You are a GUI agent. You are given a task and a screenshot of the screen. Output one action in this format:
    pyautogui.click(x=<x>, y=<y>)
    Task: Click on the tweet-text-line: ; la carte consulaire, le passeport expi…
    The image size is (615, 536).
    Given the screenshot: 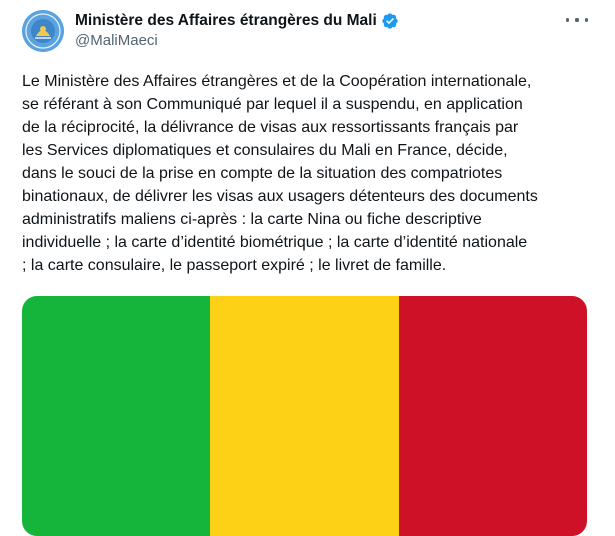 What is the action you would take?
    pyautogui.click(x=234, y=265)
    